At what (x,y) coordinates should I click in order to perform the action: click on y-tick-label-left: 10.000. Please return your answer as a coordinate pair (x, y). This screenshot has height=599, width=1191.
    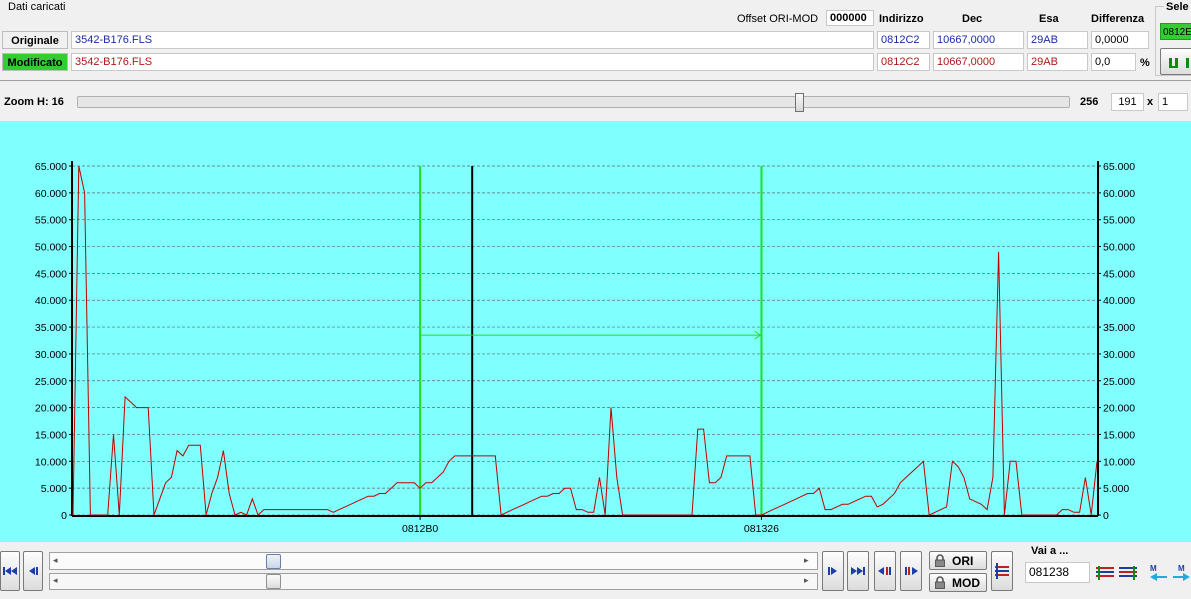
    Looking at the image, I should click on (51, 462).